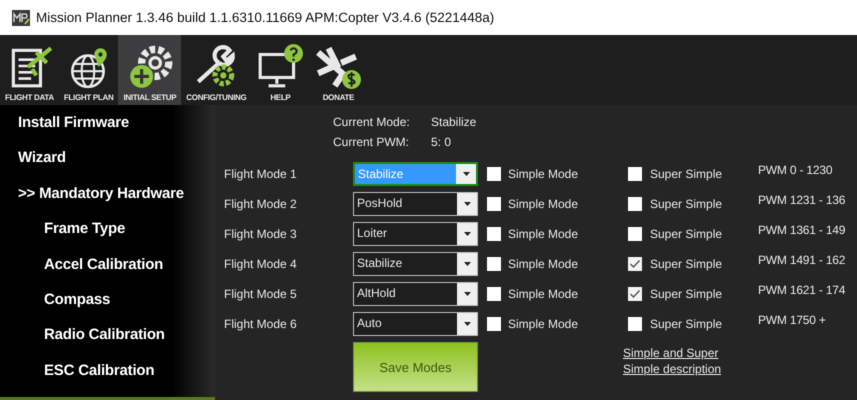  Describe the element at coordinates (107, 273) in the screenshot. I see `sidebar-item: Accel Calibration` at that location.